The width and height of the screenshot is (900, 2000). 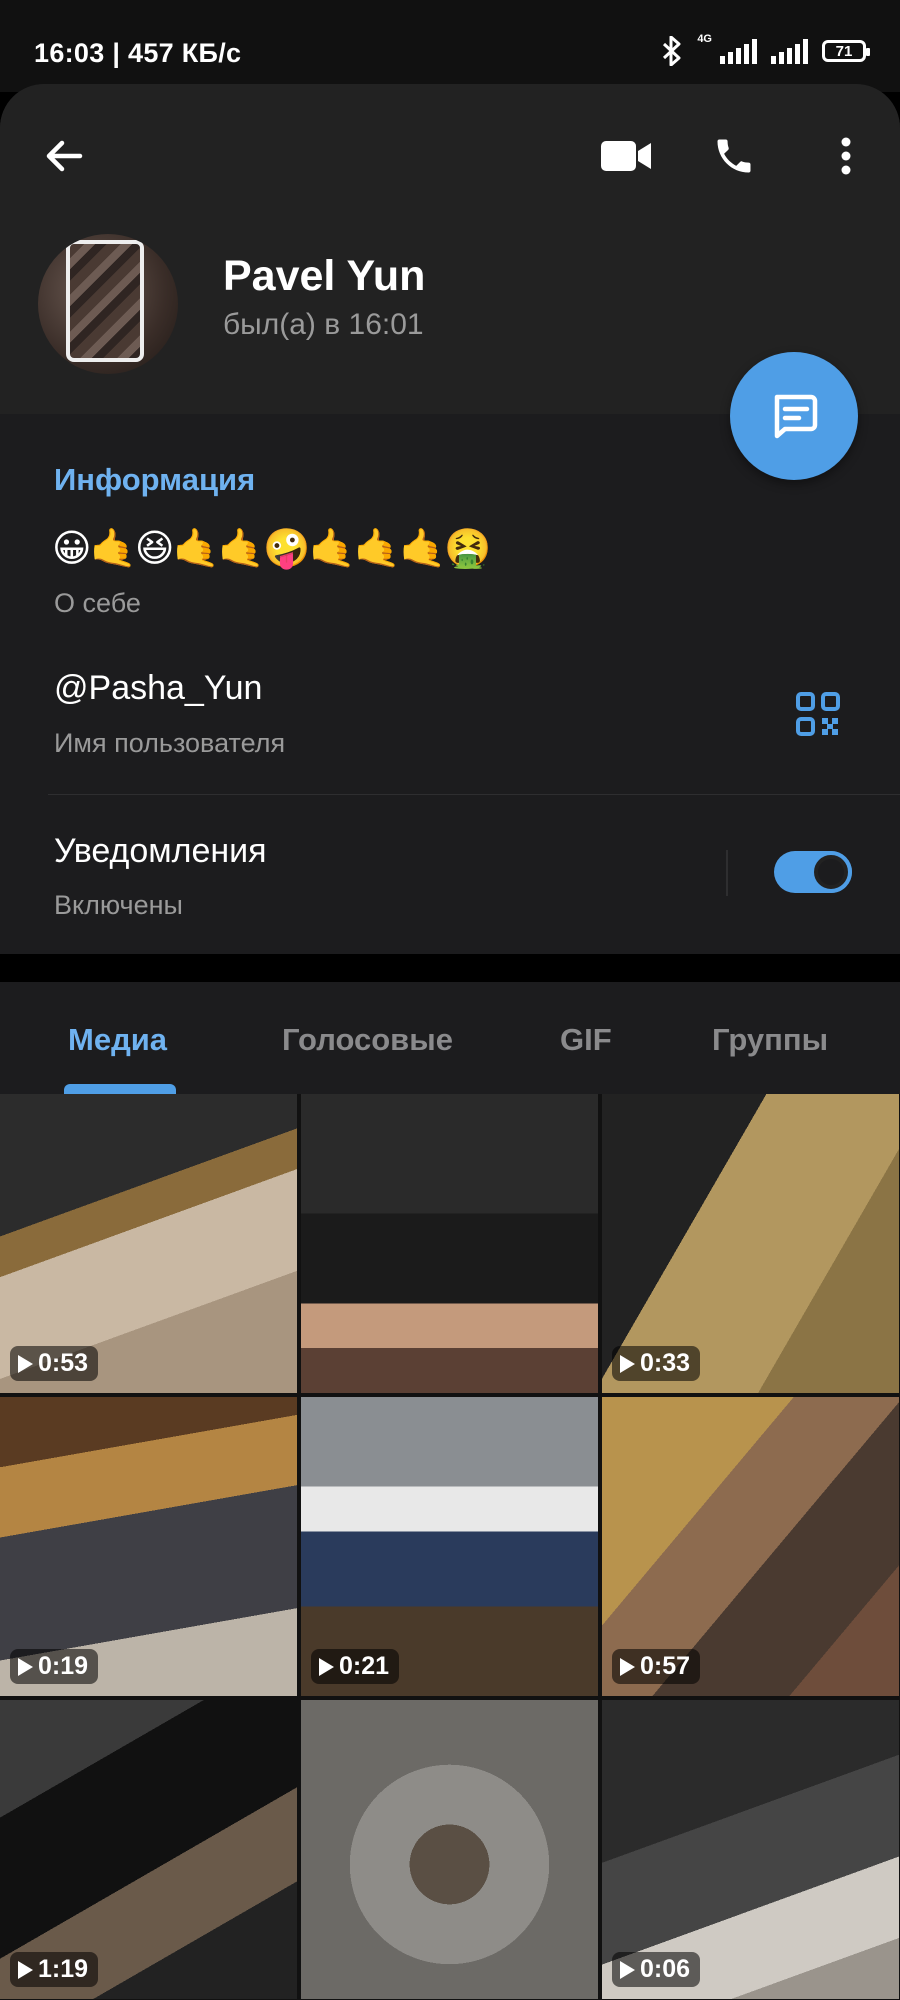 I want to click on video-duration: 0:21, so click(x=364, y=1666).